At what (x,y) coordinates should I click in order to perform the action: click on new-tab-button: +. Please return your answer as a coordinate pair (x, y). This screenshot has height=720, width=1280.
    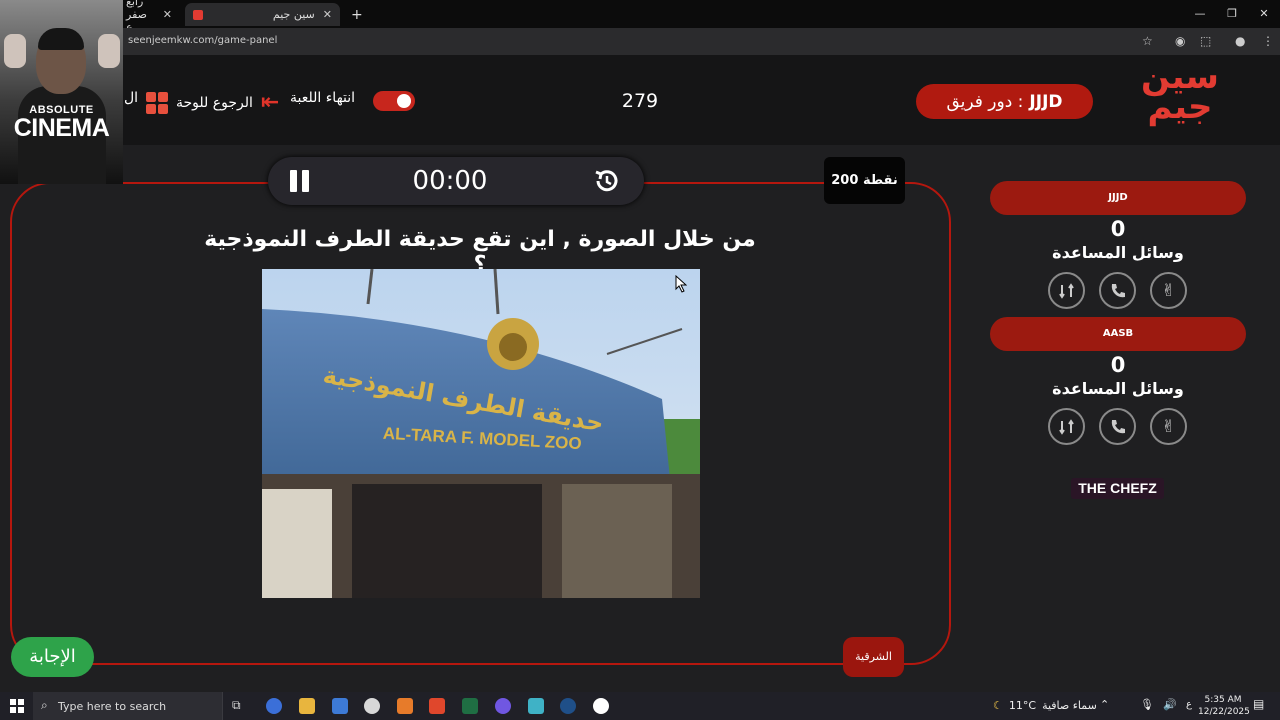
    Looking at the image, I should click on (357, 14).